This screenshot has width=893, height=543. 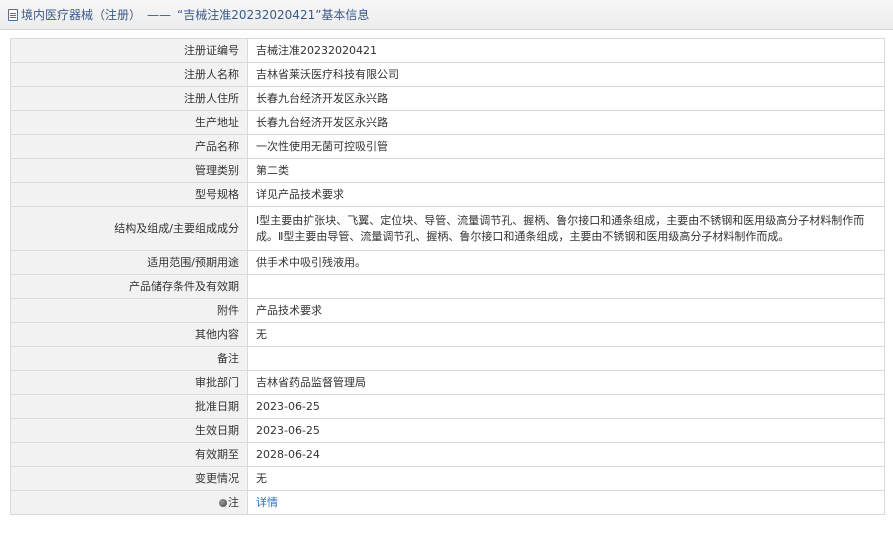 I want to click on note-label-cell: 注, so click(x=129, y=502).